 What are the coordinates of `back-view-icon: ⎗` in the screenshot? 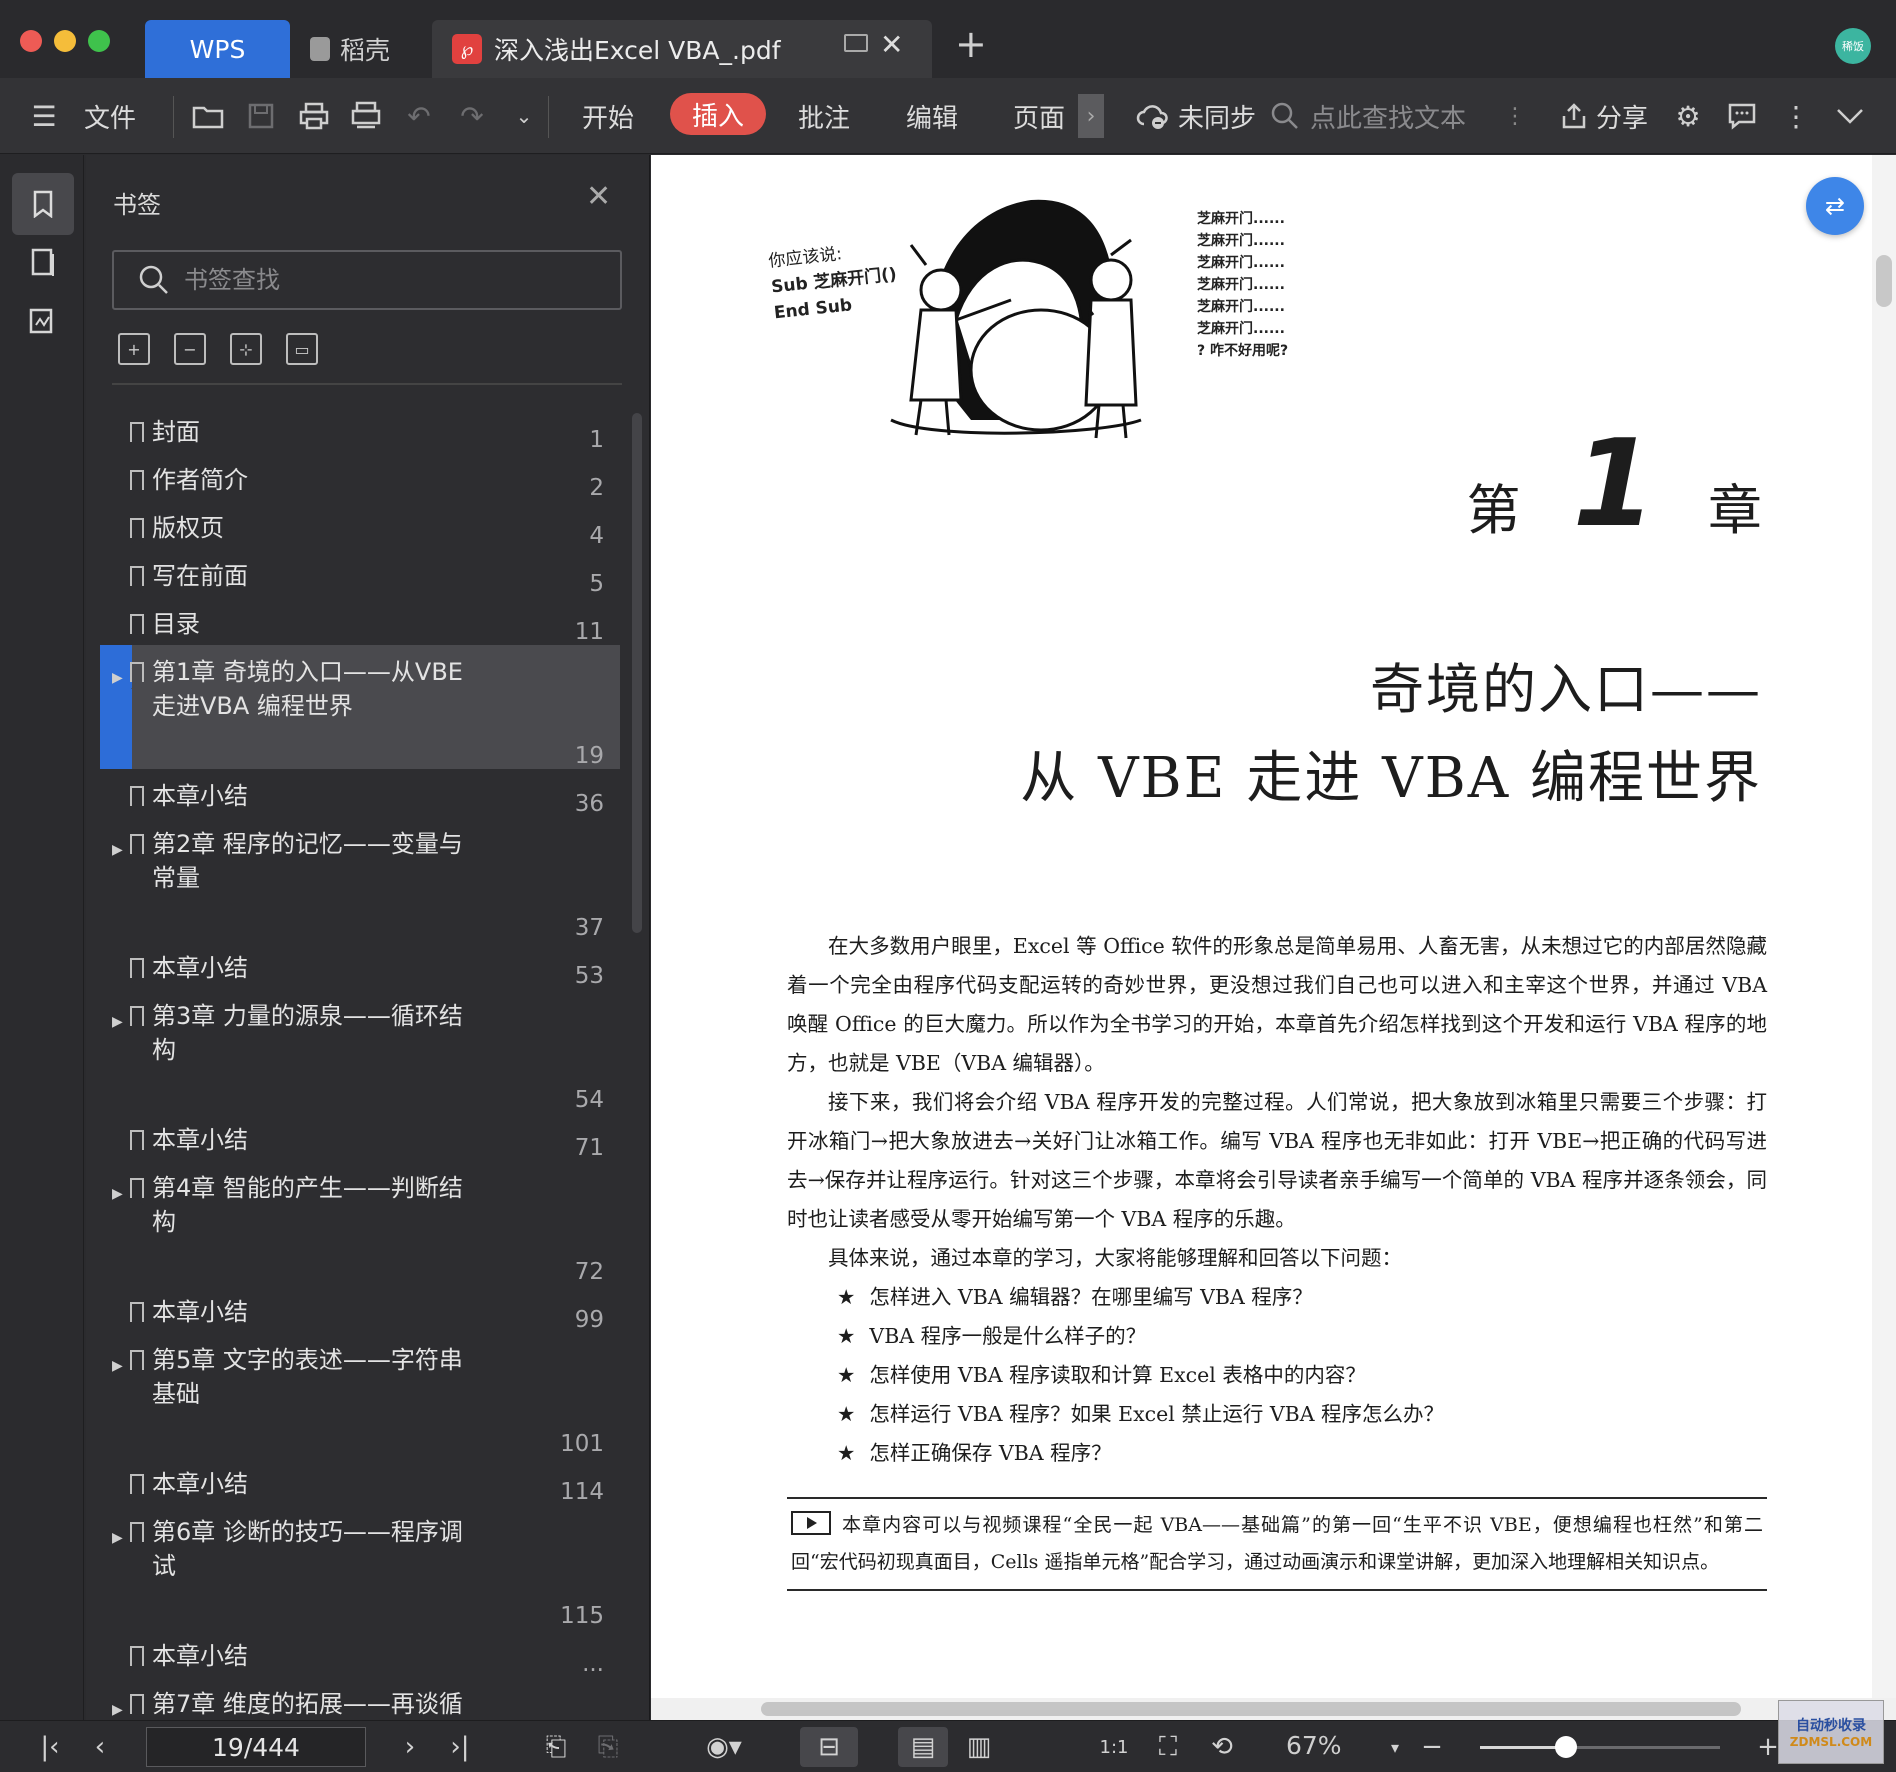 It's located at (556, 1747).